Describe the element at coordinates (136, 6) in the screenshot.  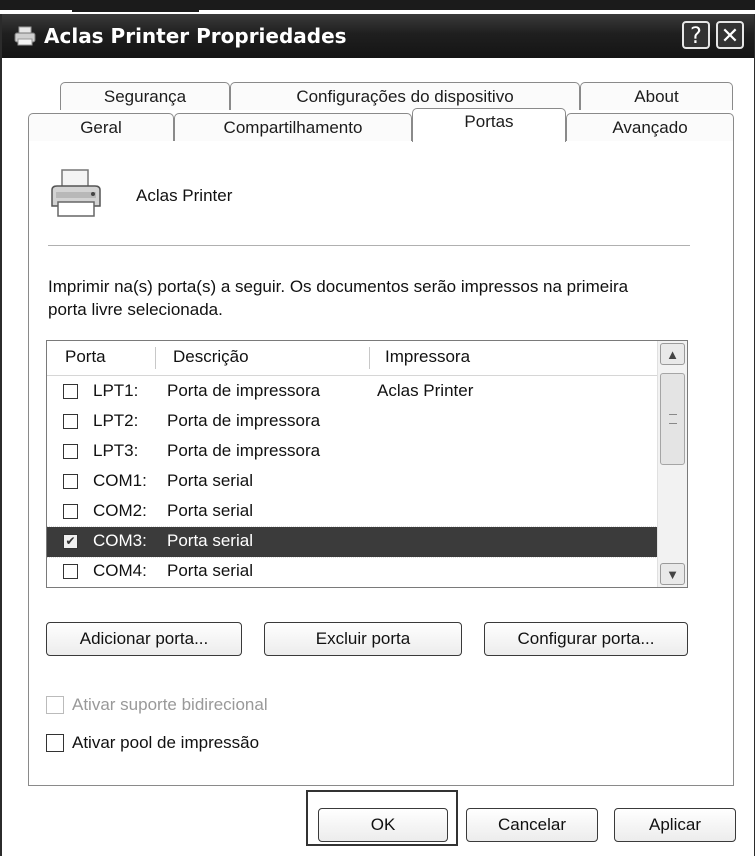
I see `banner-decoration` at that location.